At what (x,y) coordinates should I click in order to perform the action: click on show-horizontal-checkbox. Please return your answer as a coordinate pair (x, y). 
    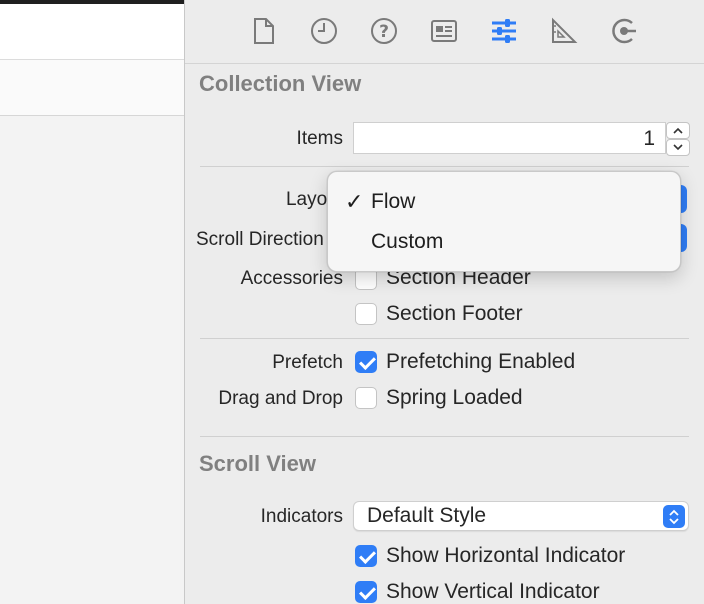
    Looking at the image, I should click on (366, 556).